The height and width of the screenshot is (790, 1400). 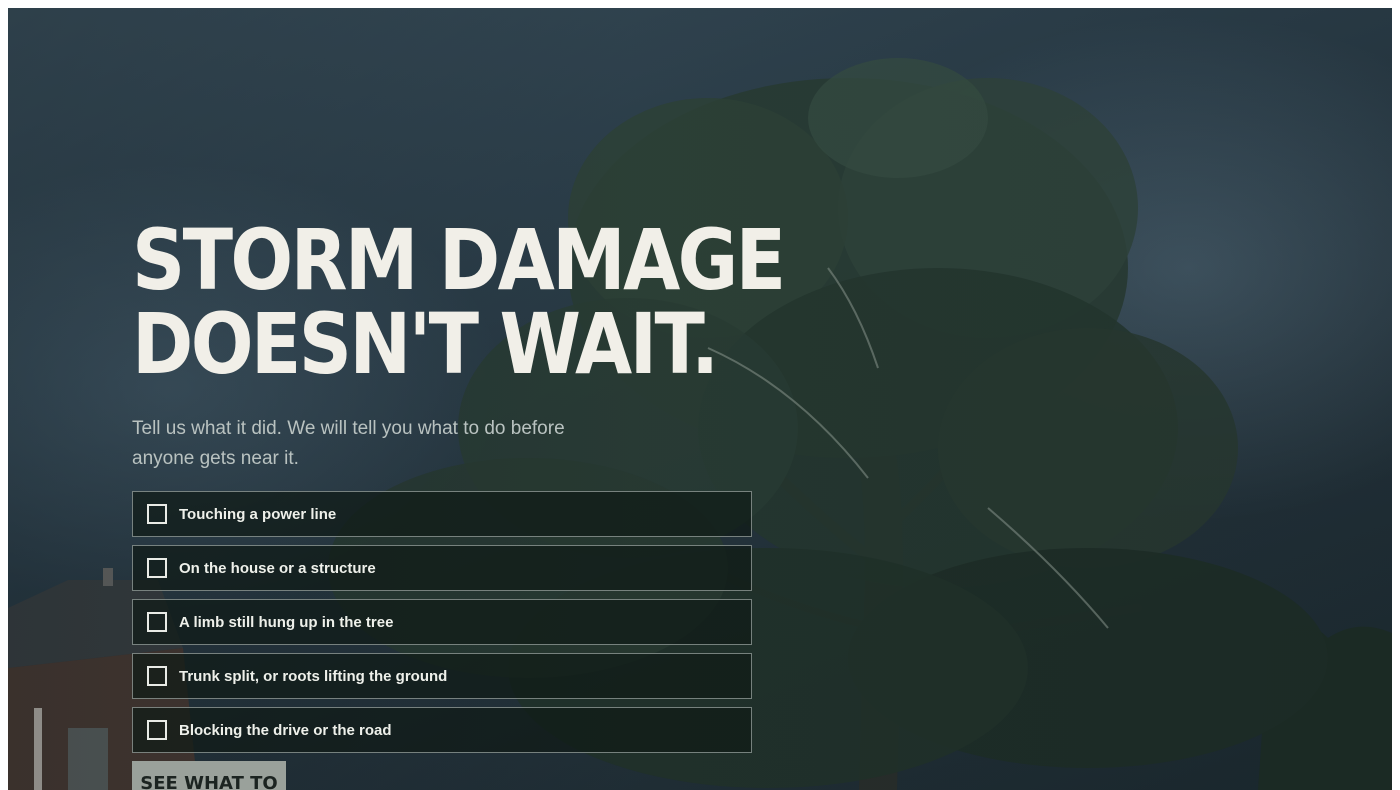 What do you see at coordinates (442, 622) in the screenshot?
I see `option-hung-limb: A limb still hung up in the tree` at bounding box center [442, 622].